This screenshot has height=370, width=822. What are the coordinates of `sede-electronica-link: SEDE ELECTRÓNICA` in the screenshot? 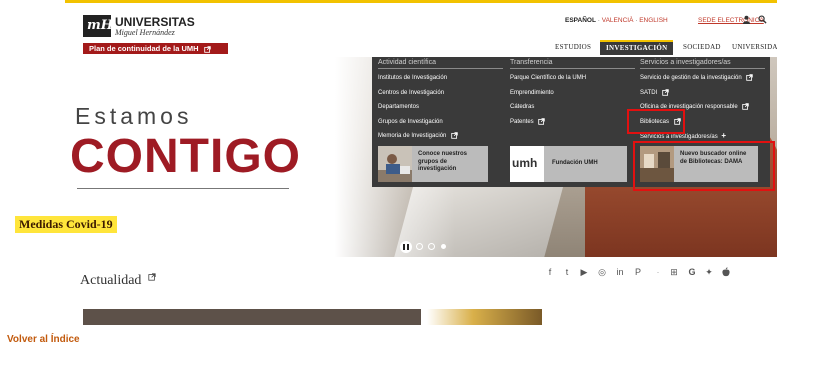 It's located at (731, 20).